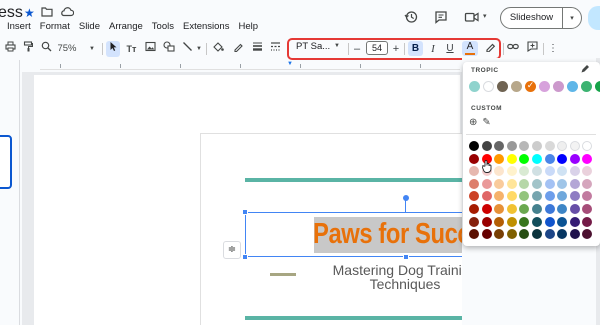 Image resolution: width=600 pixels, height=325 pixels. I want to click on border-color-icon, so click(238, 49).